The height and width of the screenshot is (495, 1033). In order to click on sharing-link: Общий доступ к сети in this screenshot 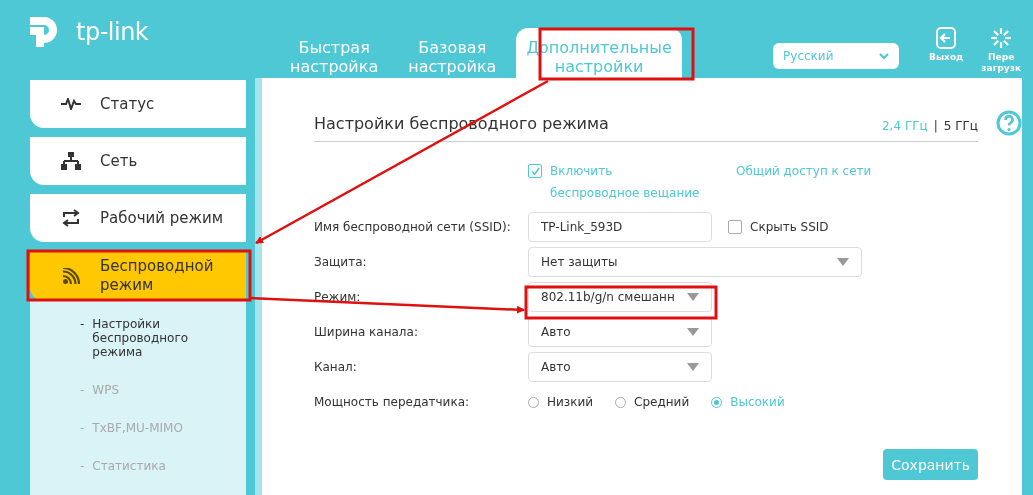, I will do `click(804, 182)`.